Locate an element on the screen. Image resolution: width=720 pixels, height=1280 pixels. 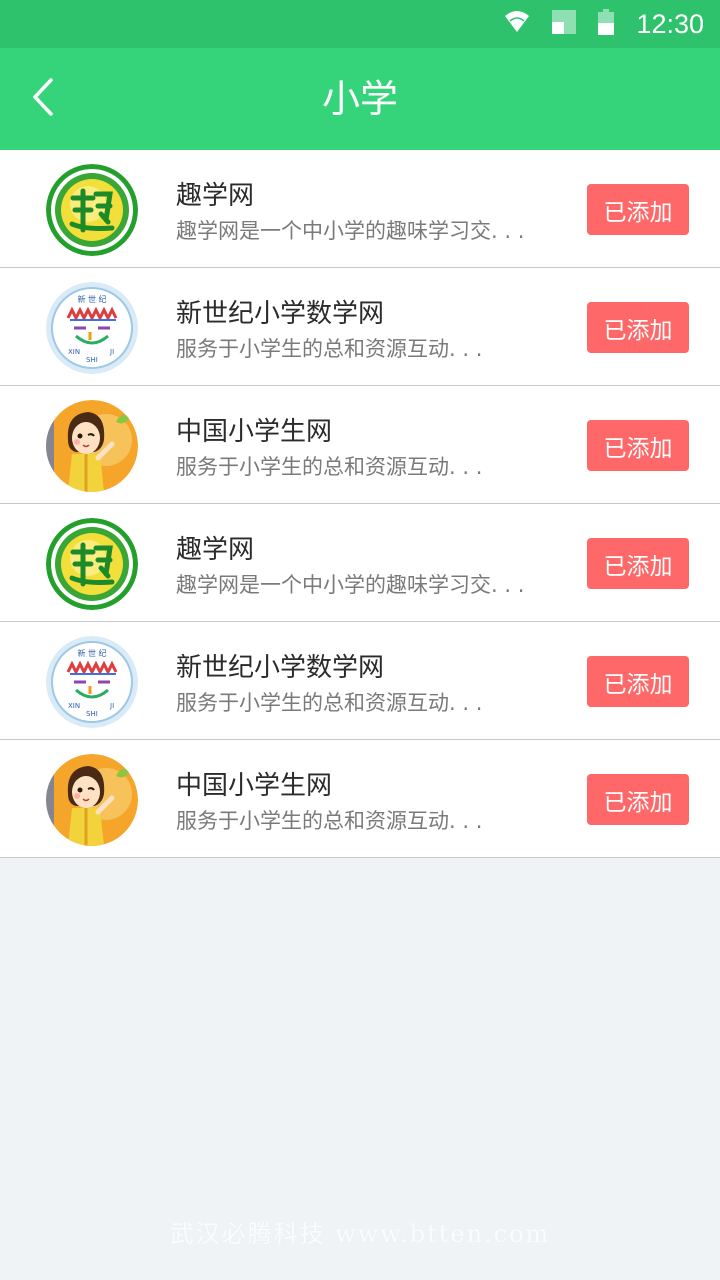
battery-icon is located at coordinates (606, 24).